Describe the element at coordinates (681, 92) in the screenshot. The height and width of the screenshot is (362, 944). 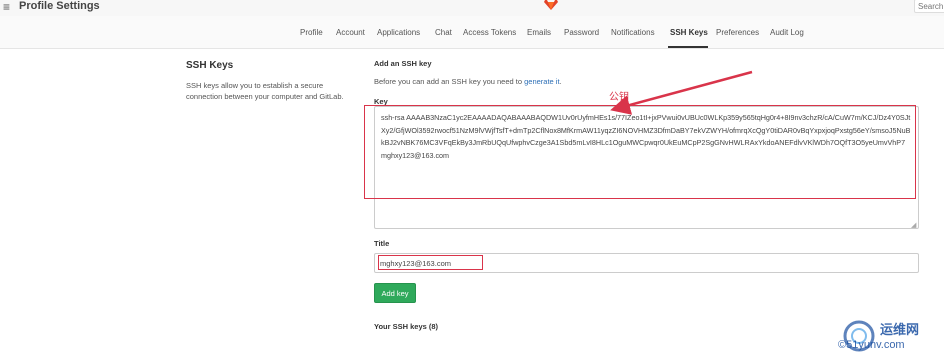
I see `annotation-arrow-icon` at that location.